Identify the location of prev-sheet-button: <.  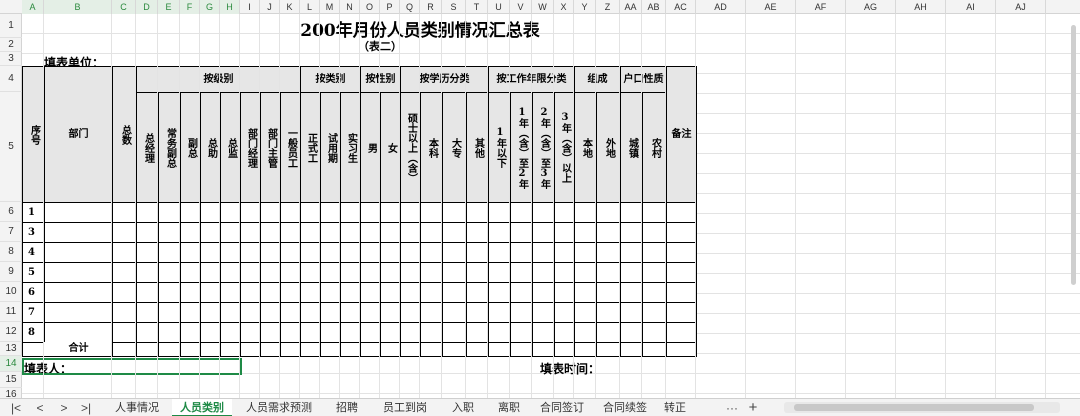
(40, 407).